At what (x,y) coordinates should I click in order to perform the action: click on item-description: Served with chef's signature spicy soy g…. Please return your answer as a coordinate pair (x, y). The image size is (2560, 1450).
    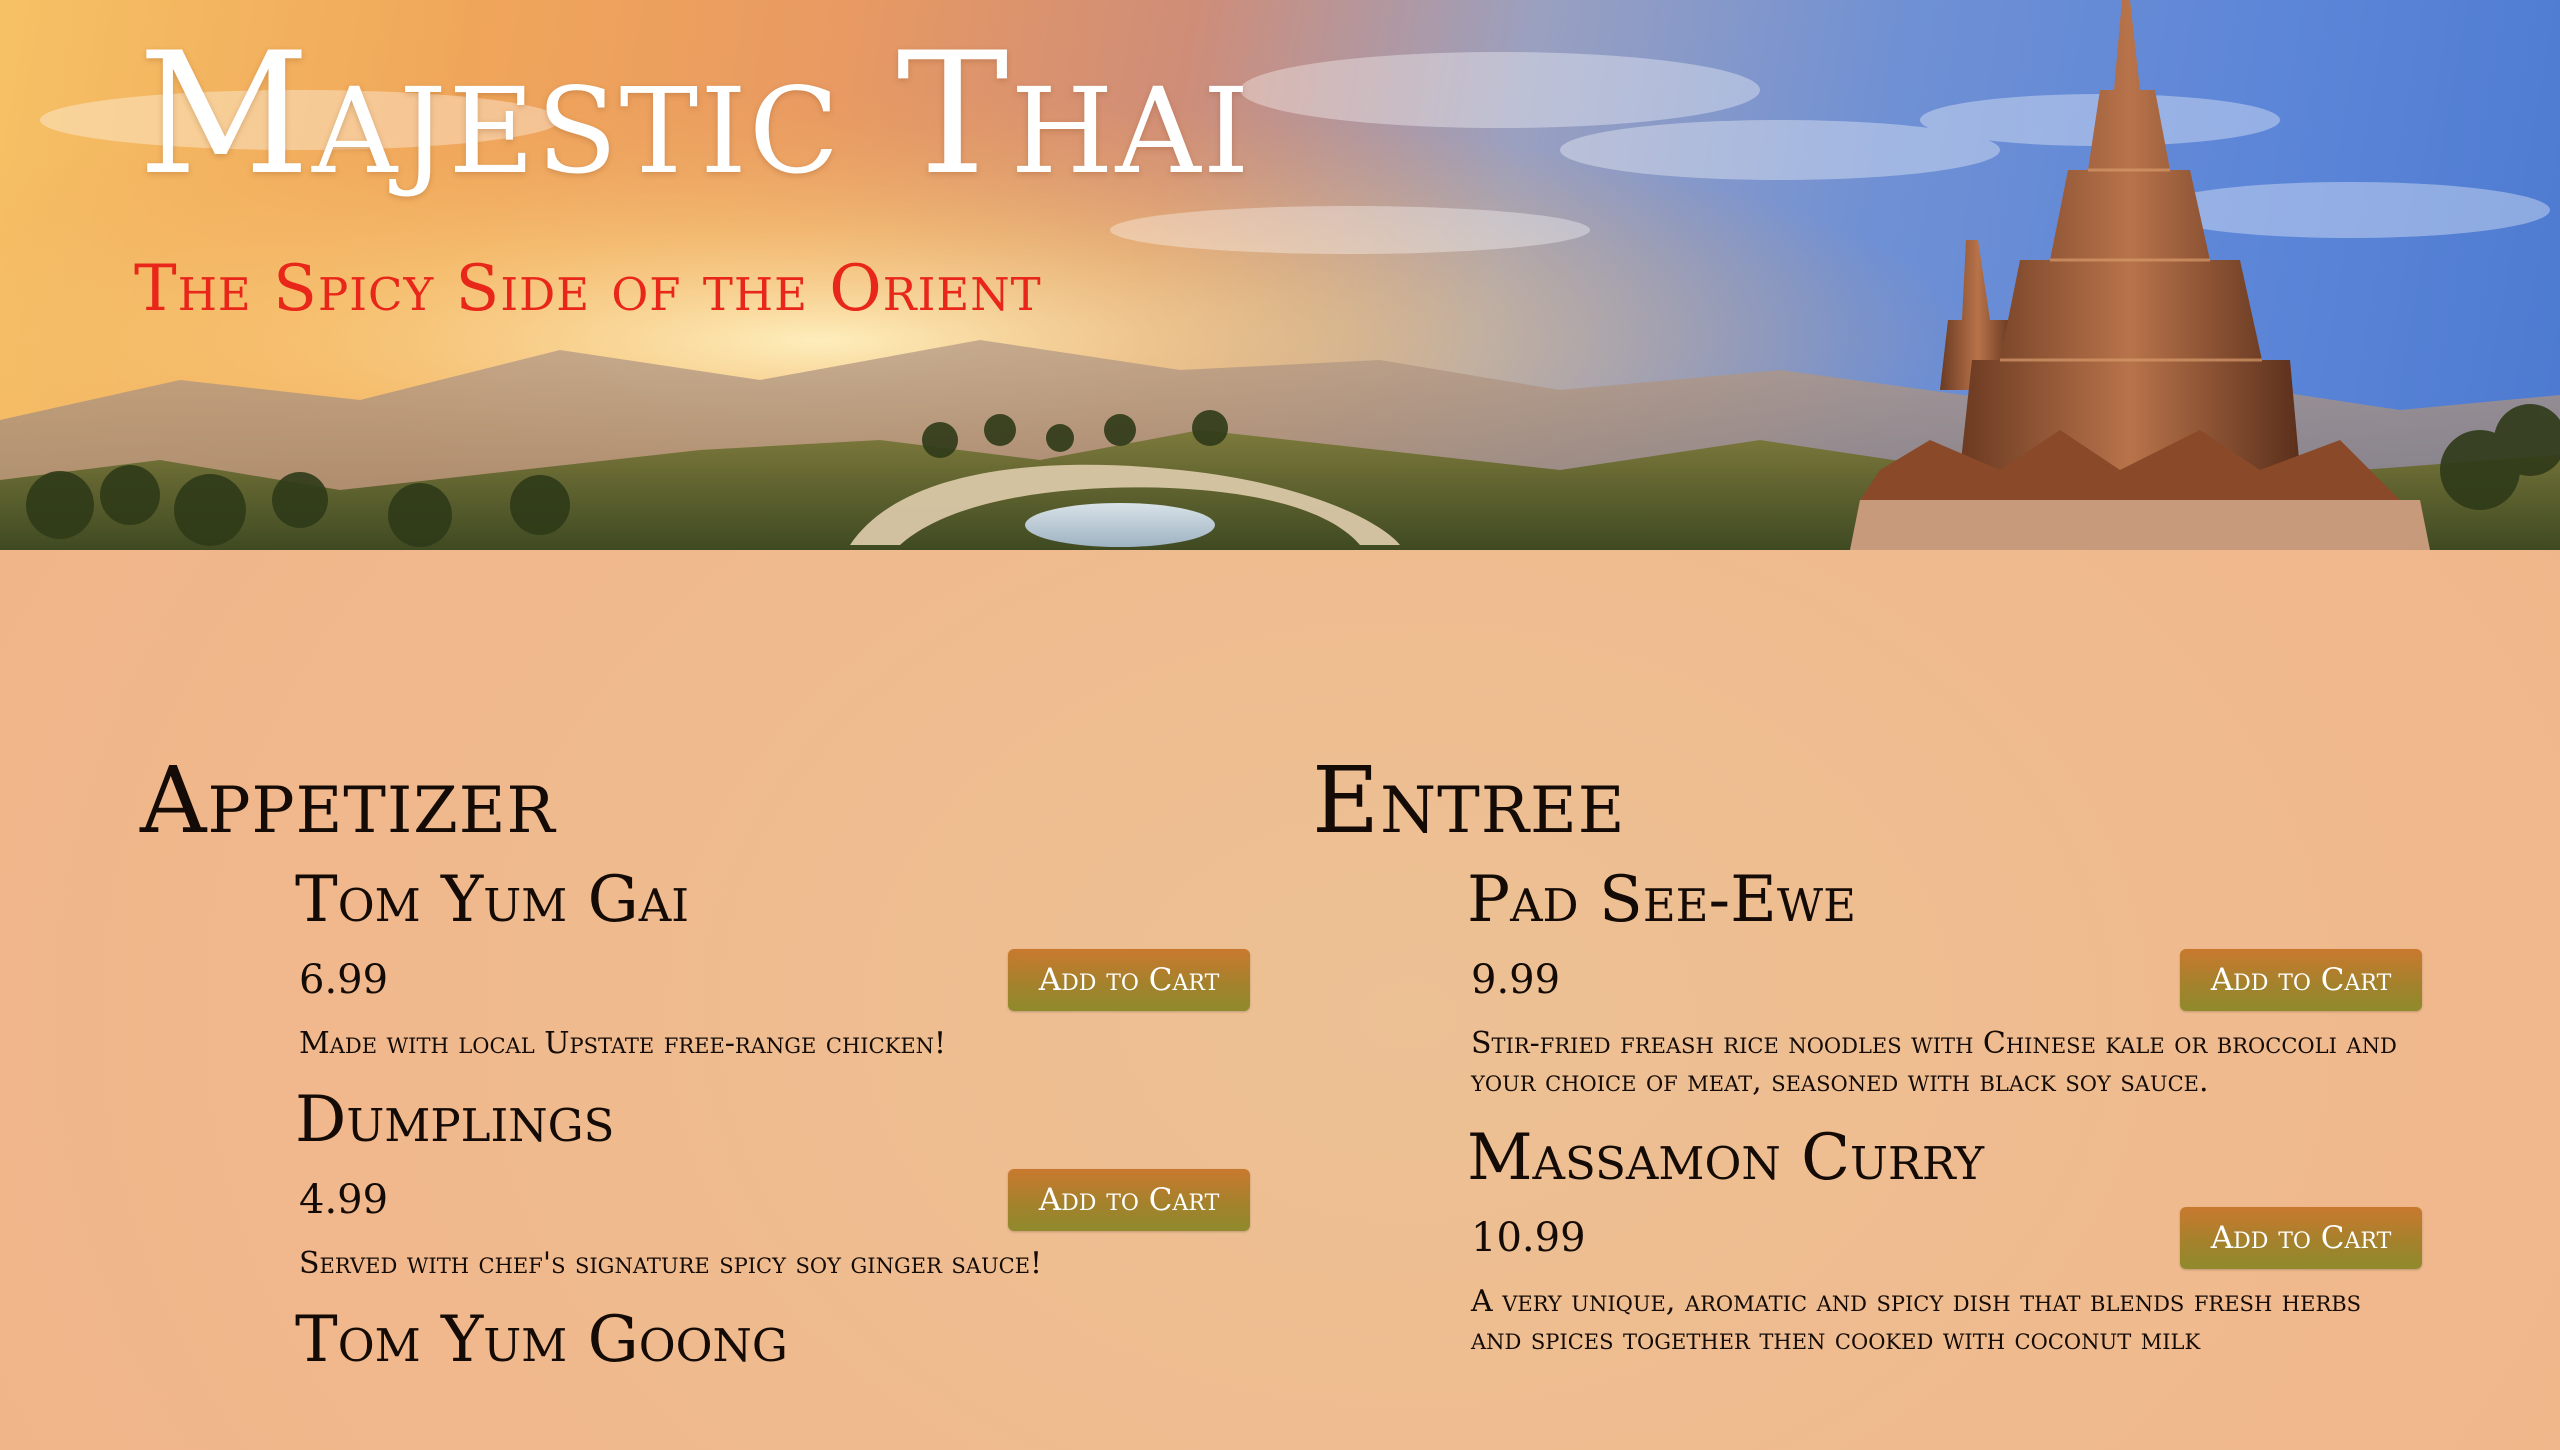
    Looking at the image, I should click on (671, 1263).